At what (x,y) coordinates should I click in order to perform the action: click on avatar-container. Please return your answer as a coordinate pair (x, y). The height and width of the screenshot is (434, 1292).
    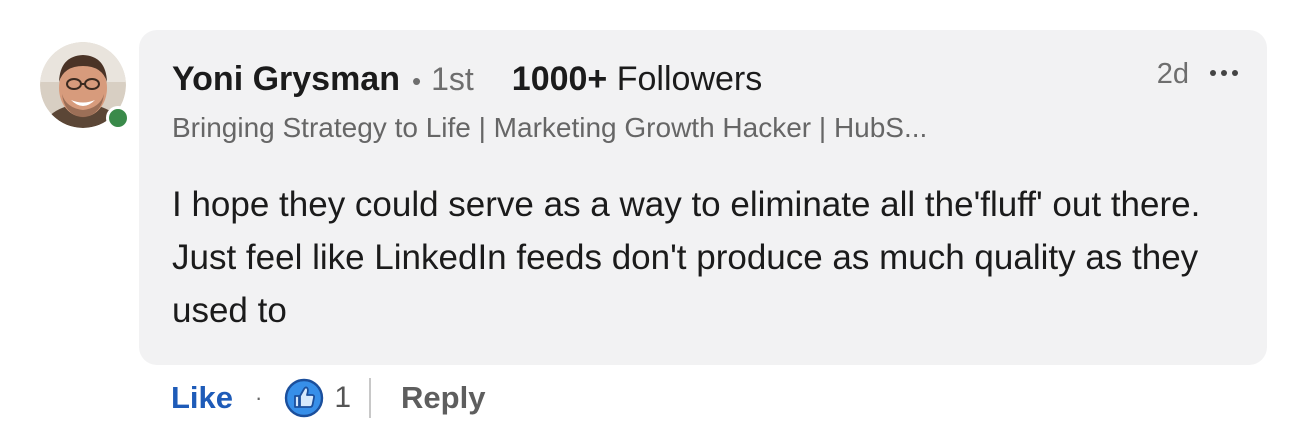
    Looking at the image, I should click on (85, 87).